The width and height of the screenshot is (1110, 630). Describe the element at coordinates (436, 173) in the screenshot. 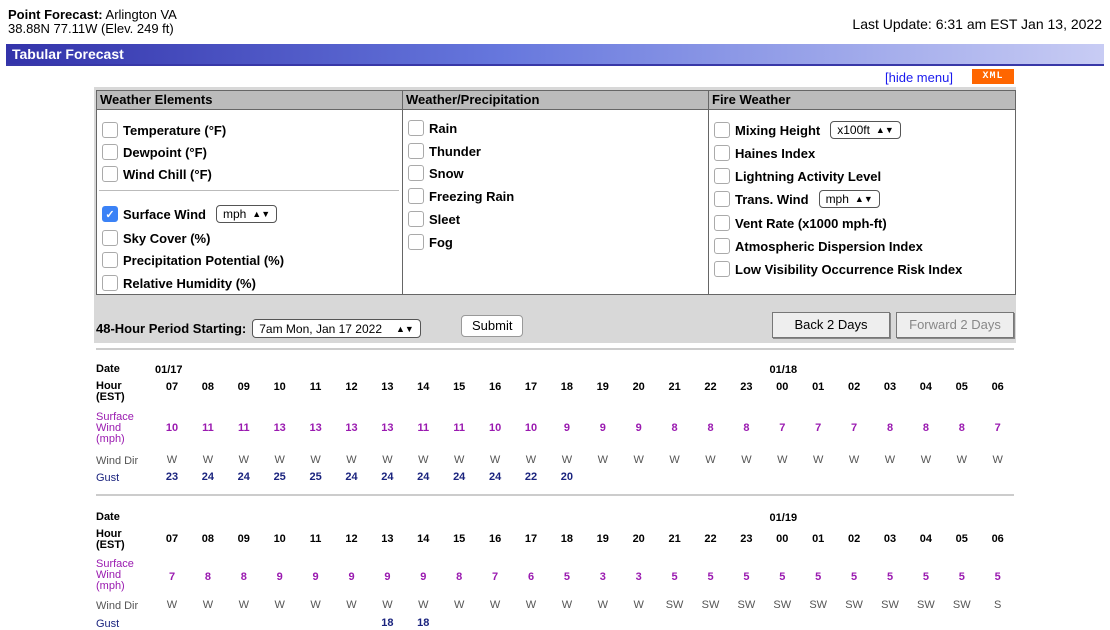

I see `option-snow: Snow` at that location.